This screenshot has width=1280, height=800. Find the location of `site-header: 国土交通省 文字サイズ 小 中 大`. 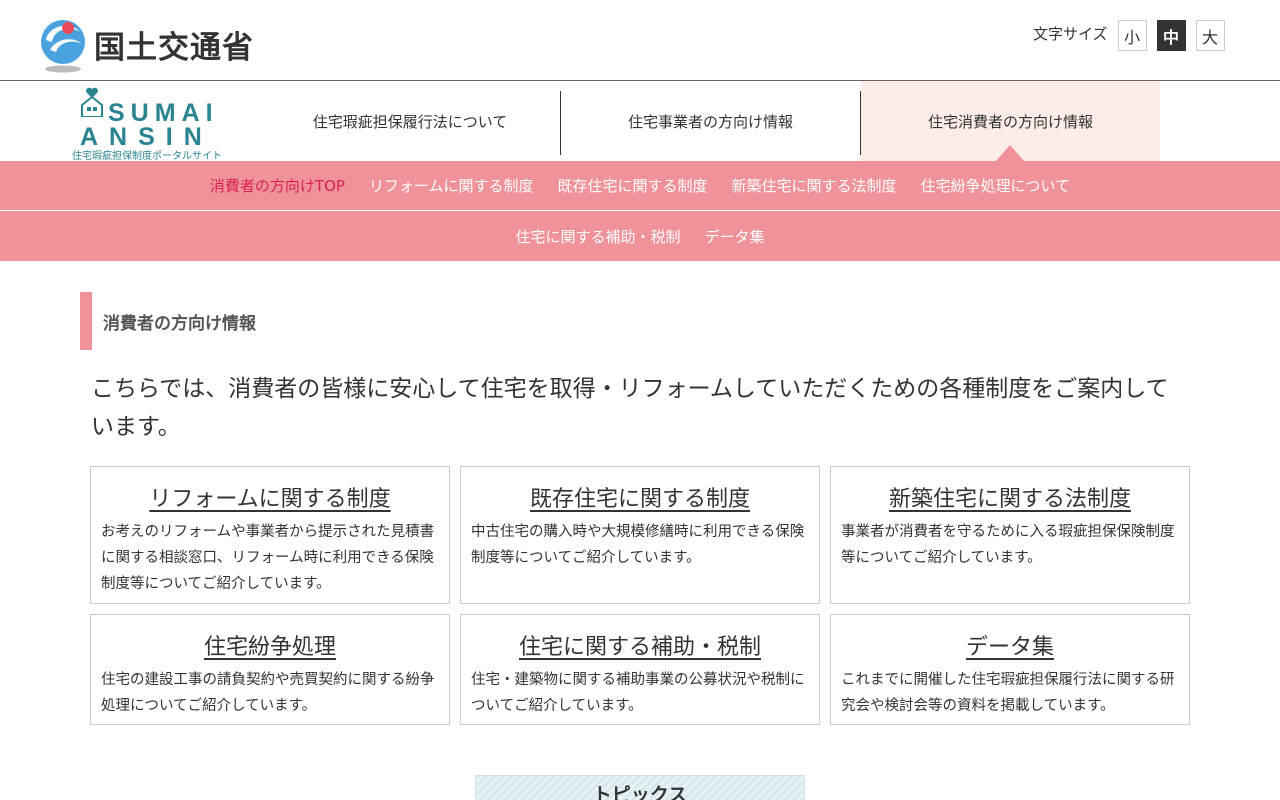

site-header: 国土交通省 文字サイズ 小 中 大 is located at coordinates (640, 40).